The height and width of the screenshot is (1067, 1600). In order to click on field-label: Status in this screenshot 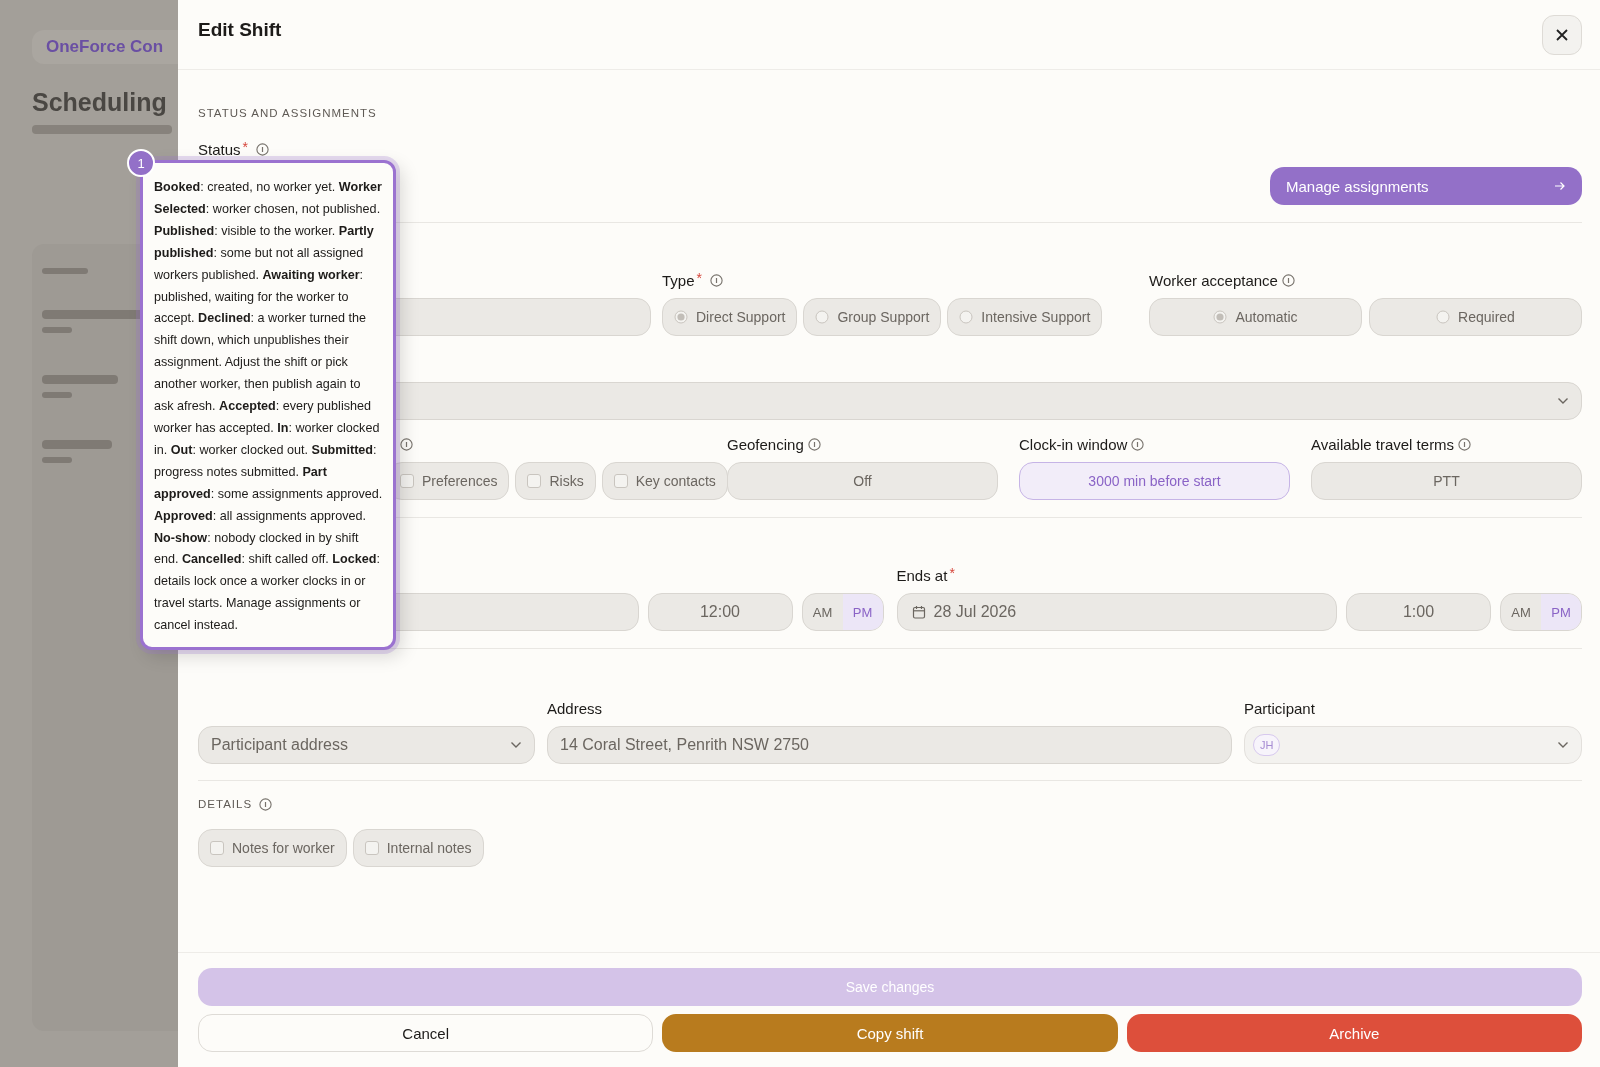, I will do `click(219, 149)`.